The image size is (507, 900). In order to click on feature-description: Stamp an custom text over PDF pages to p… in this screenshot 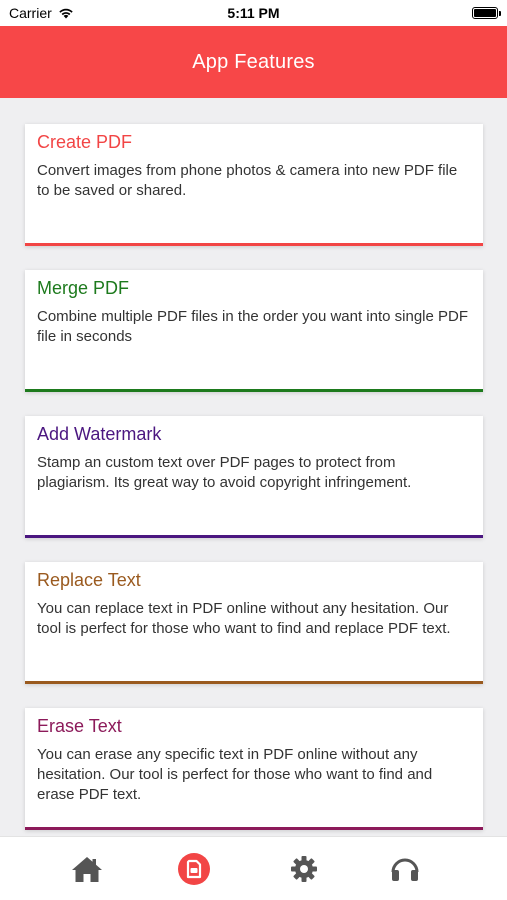, I will do `click(224, 472)`.